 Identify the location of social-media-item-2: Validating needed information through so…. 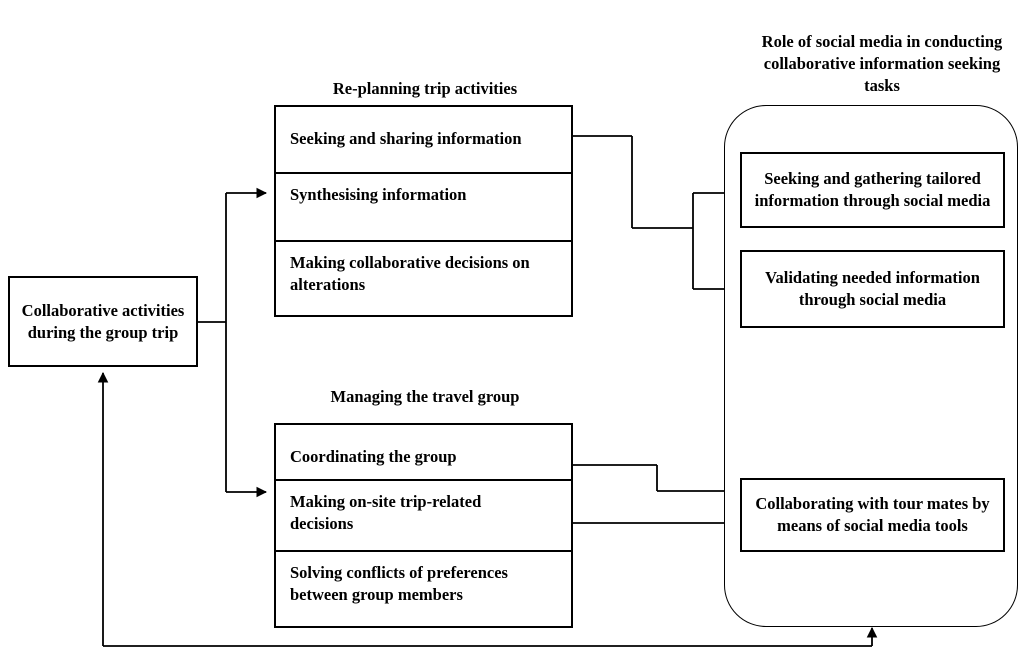
(872, 289).